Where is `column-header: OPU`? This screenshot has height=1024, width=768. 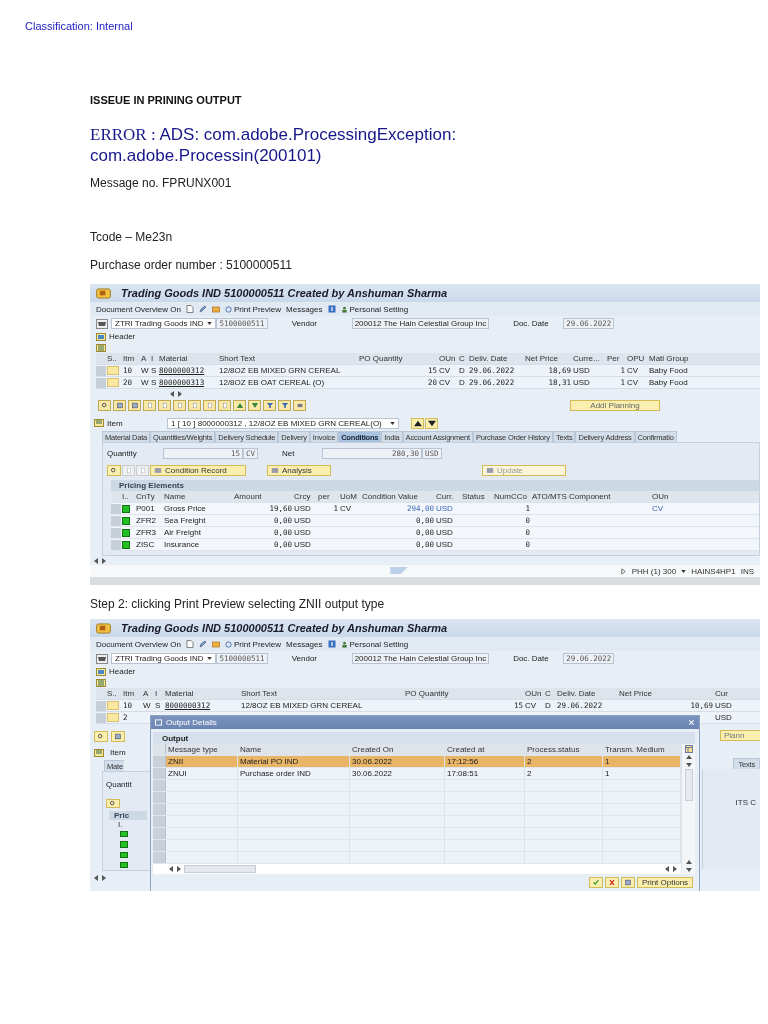 column-header: OPU is located at coordinates (636, 358).